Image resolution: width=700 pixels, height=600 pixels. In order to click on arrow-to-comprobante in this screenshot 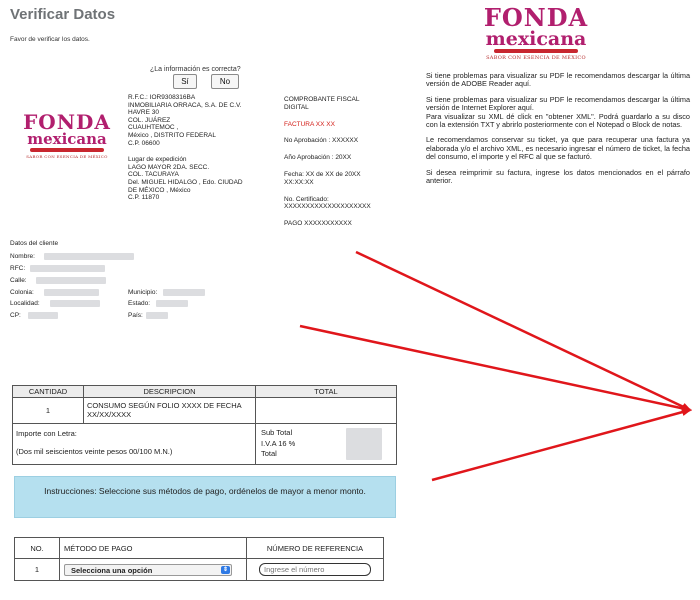, I will do `click(523, 331)`.